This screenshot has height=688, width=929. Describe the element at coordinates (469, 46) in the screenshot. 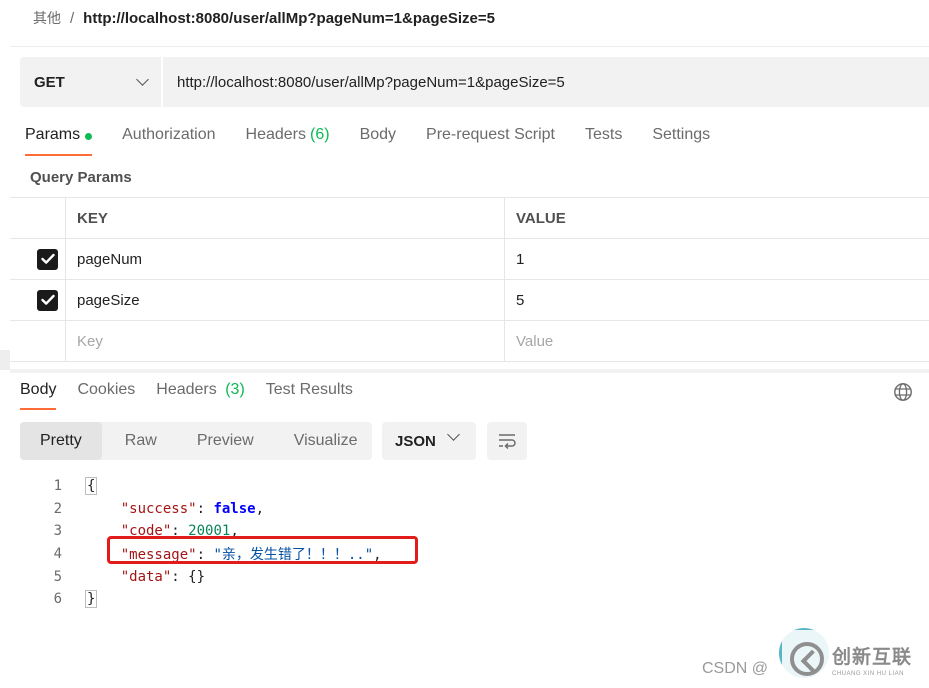

I see `header-divider` at that location.